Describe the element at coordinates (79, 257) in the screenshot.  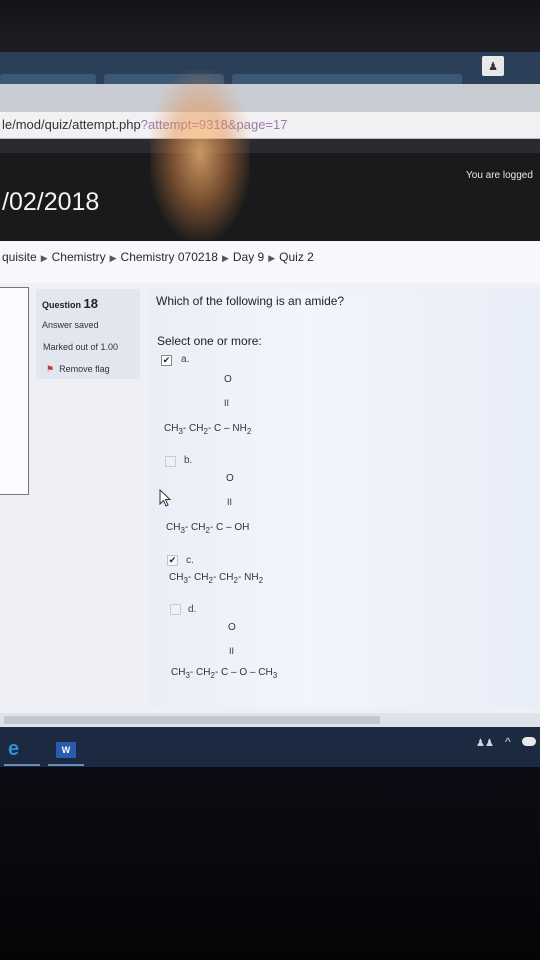
I see `breadcrumb-item: Chemistry` at that location.